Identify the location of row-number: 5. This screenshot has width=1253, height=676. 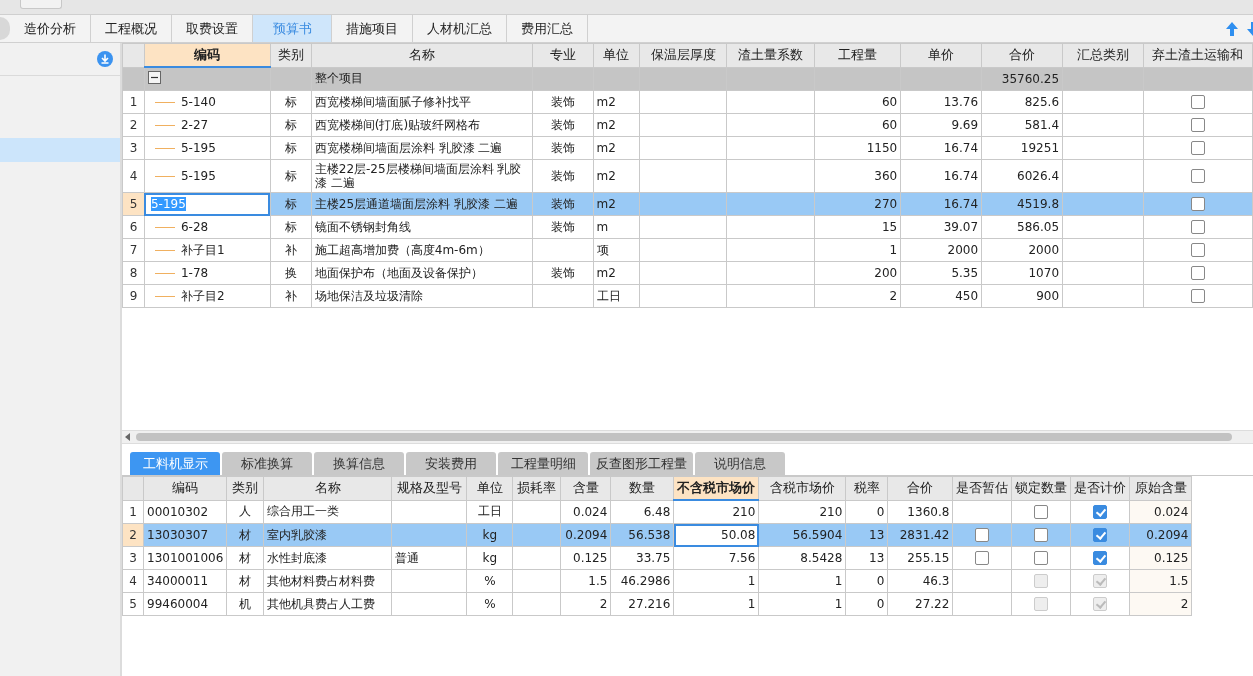
(133, 204).